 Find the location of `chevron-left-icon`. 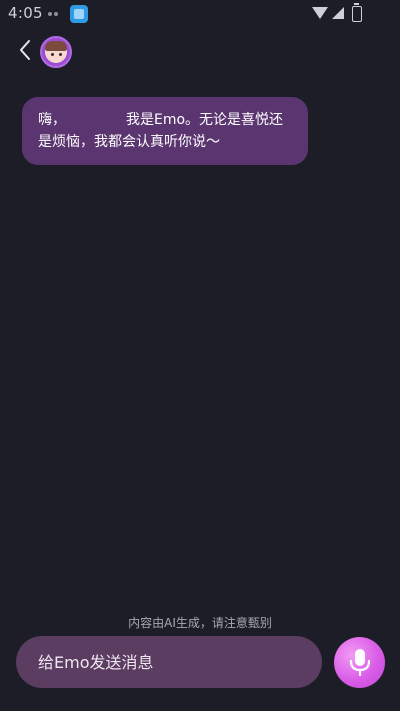

chevron-left-icon is located at coordinates (25, 50).